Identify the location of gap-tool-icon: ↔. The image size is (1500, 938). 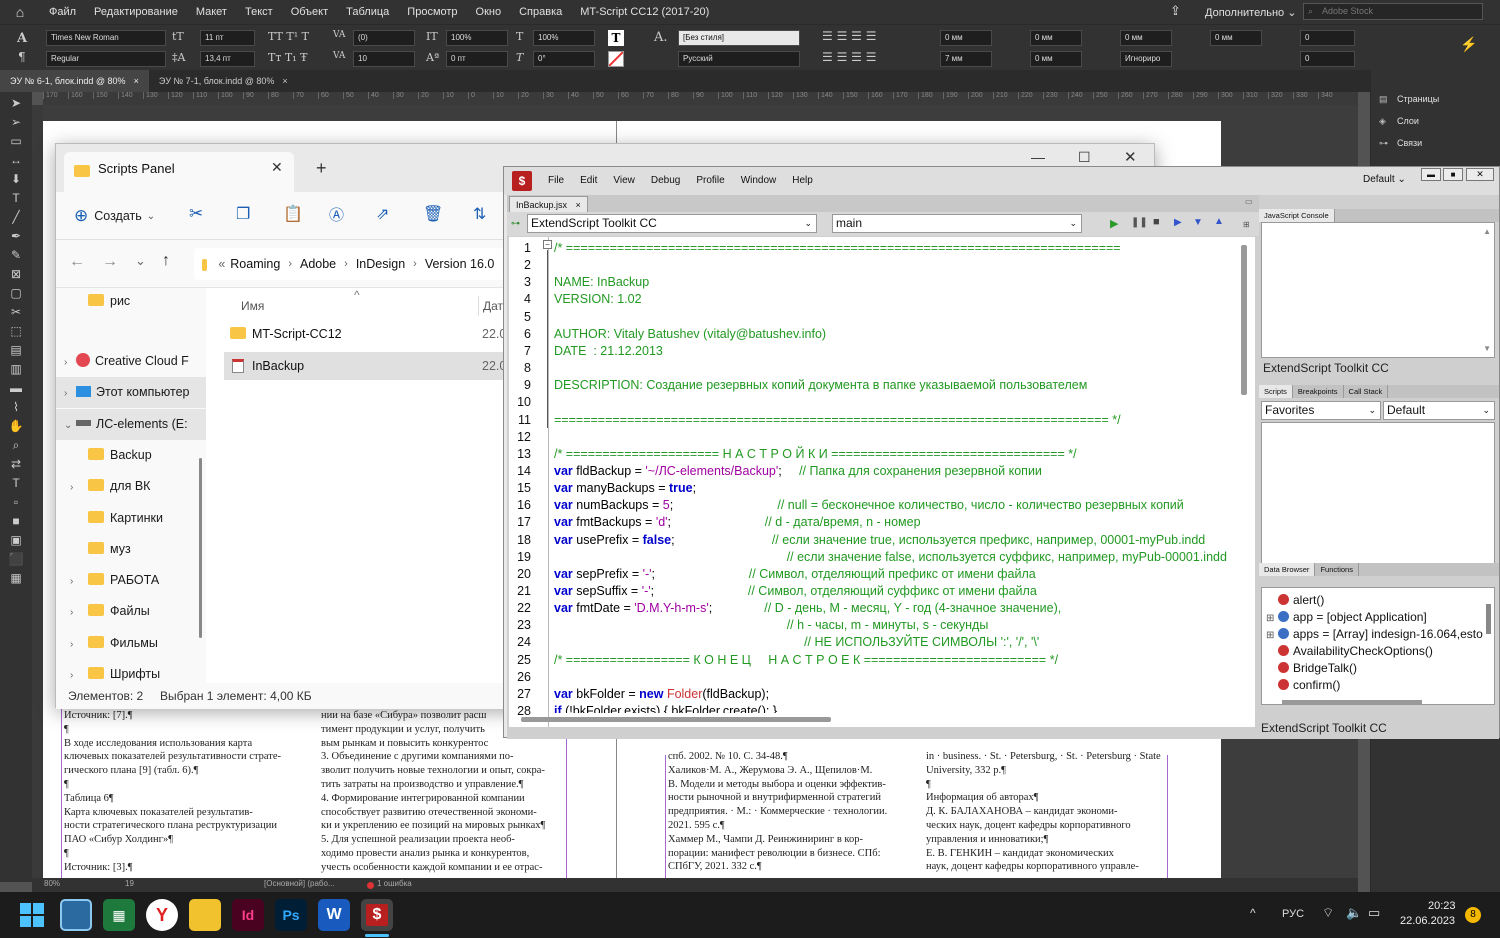
(16, 160).